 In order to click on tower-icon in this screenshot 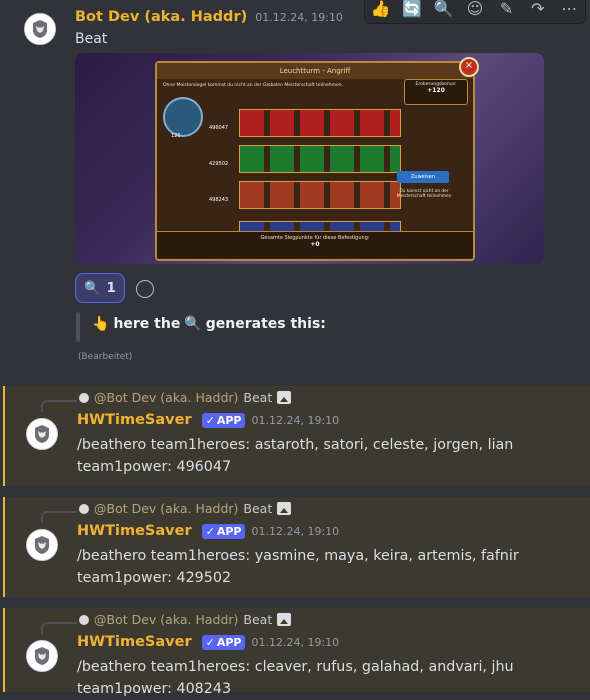, I will do `click(183, 117)`.